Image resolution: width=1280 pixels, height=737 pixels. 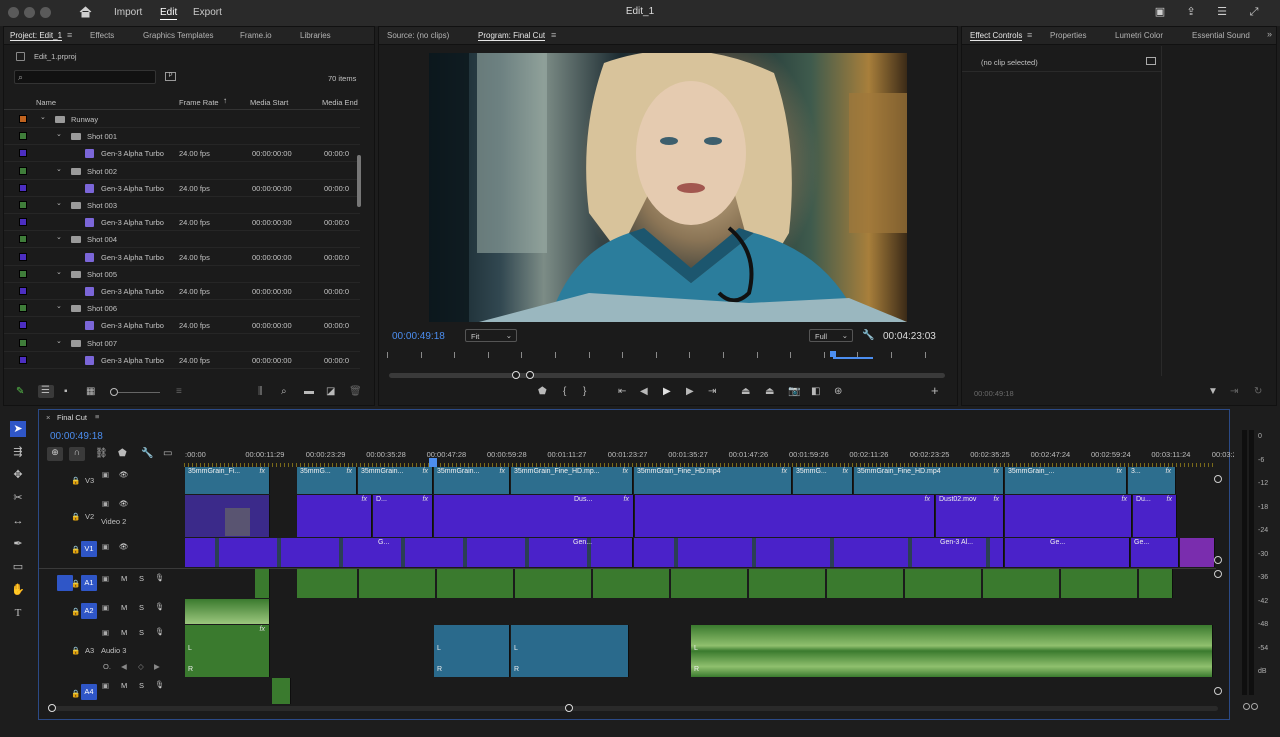 What do you see at coordinates (89, 611) in the screenshot?
I see `track-a2-badge: A2` at bounding box center [89, 611].